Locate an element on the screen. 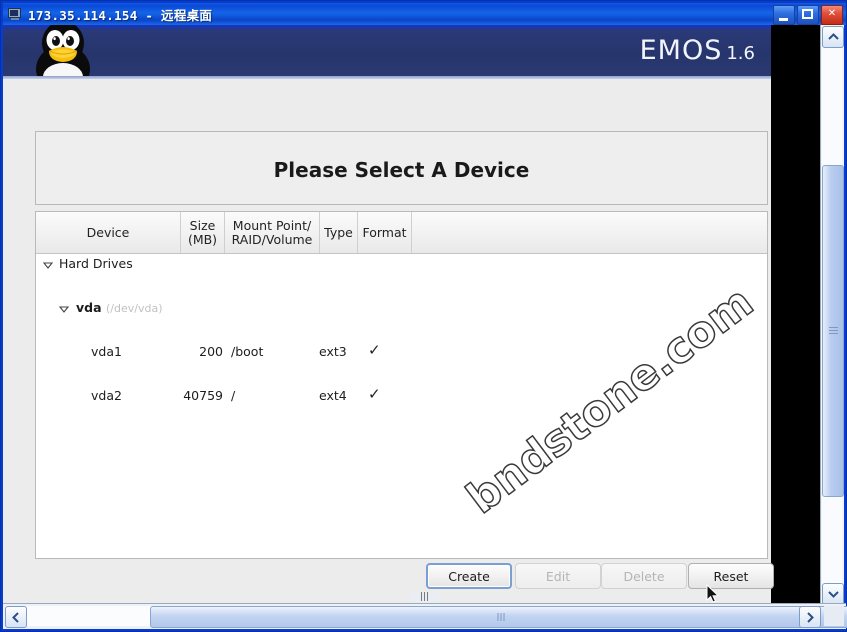 The height and width of the screenshot is (632, 847). window-controls: ✕ is located at coordinates (808, 15).